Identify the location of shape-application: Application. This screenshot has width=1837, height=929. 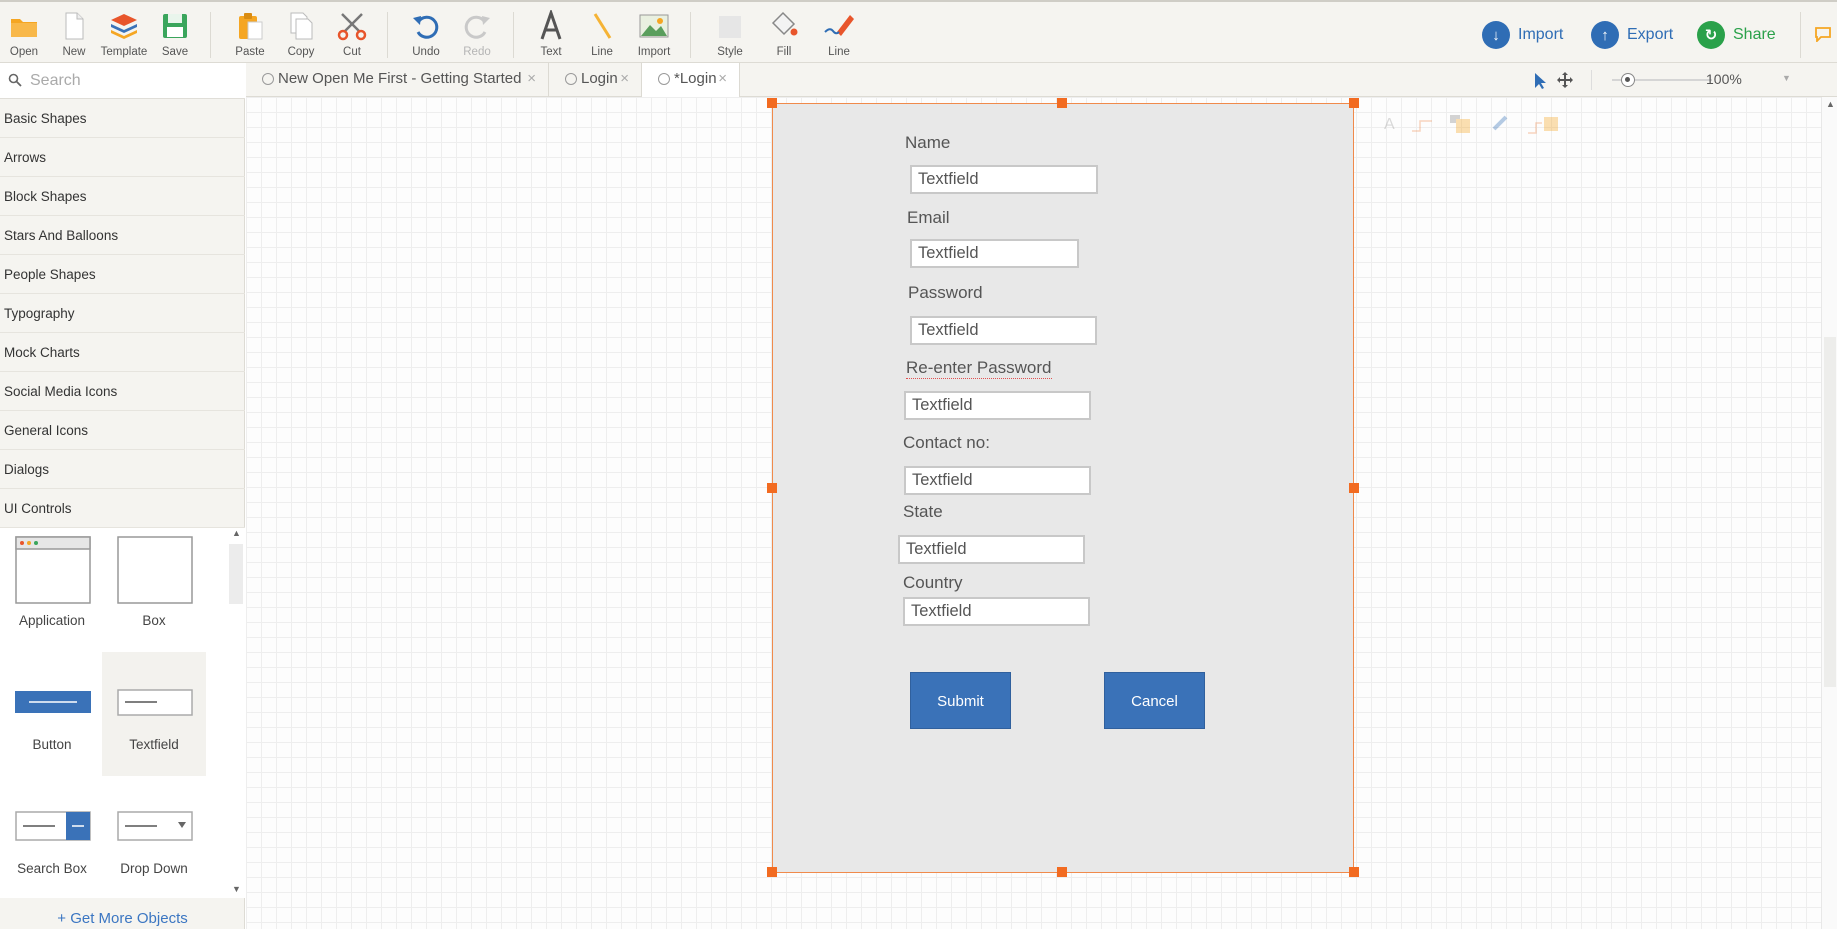
(52, 590).